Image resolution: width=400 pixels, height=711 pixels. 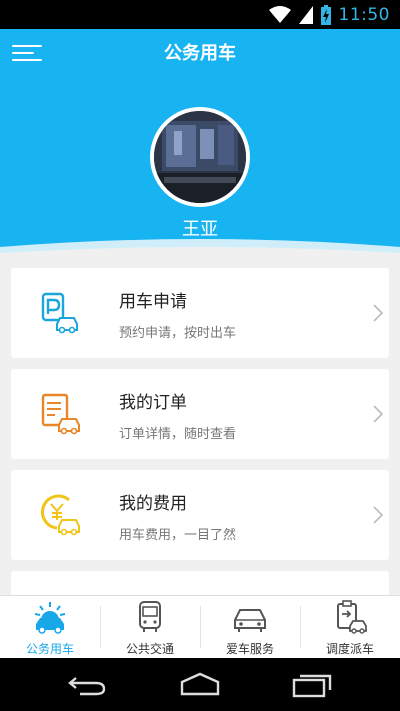 I want to click on tab-official-car: 公务用车, so click(x=50, y=627).